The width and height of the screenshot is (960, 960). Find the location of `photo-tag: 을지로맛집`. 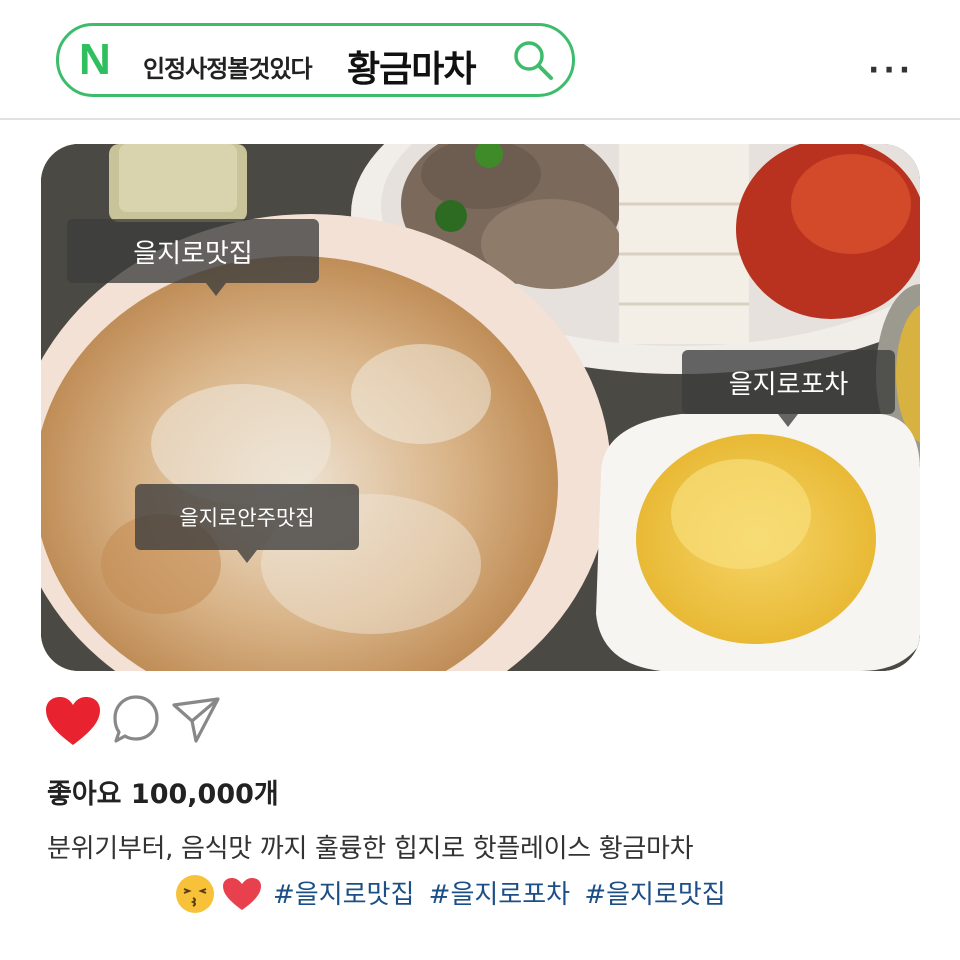

photo-tag: 을지로맛집 is located at coordinates (193, 257).